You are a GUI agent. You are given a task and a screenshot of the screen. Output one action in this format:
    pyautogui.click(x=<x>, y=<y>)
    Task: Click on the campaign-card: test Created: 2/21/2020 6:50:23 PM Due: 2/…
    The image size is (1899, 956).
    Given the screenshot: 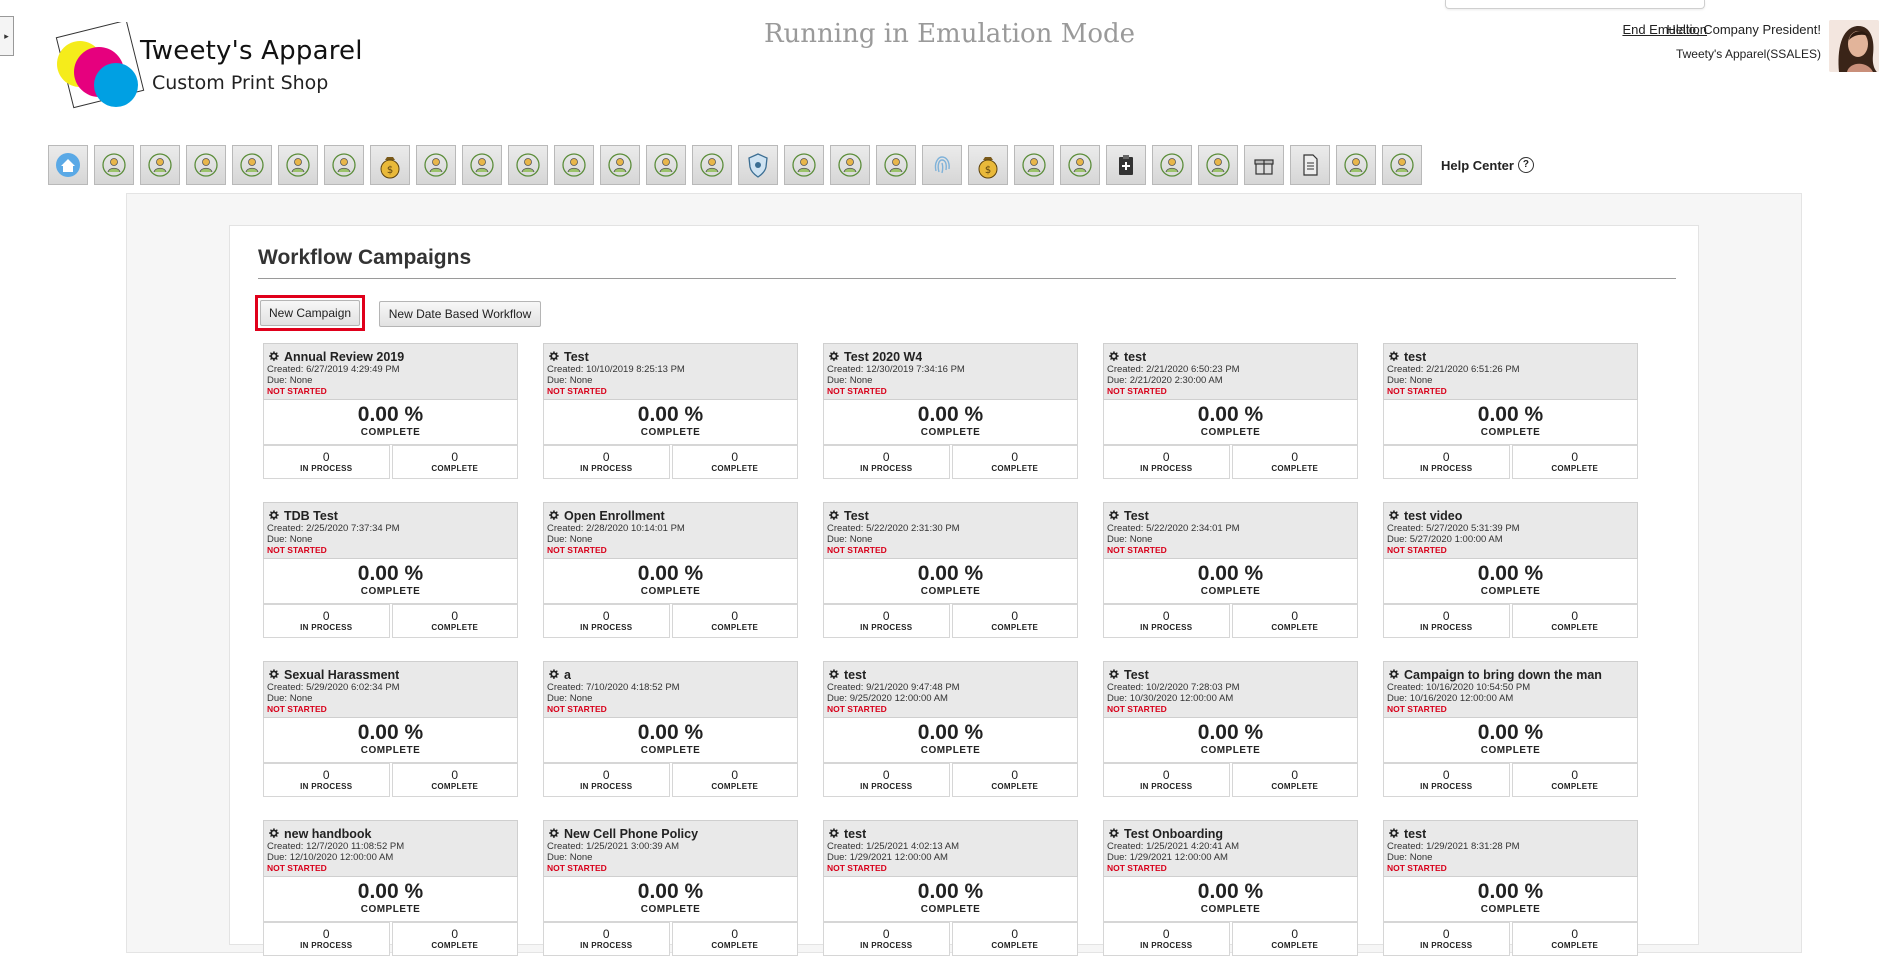 What is the action you would take?
    pyautogui.click(x=1230, y=411)
    